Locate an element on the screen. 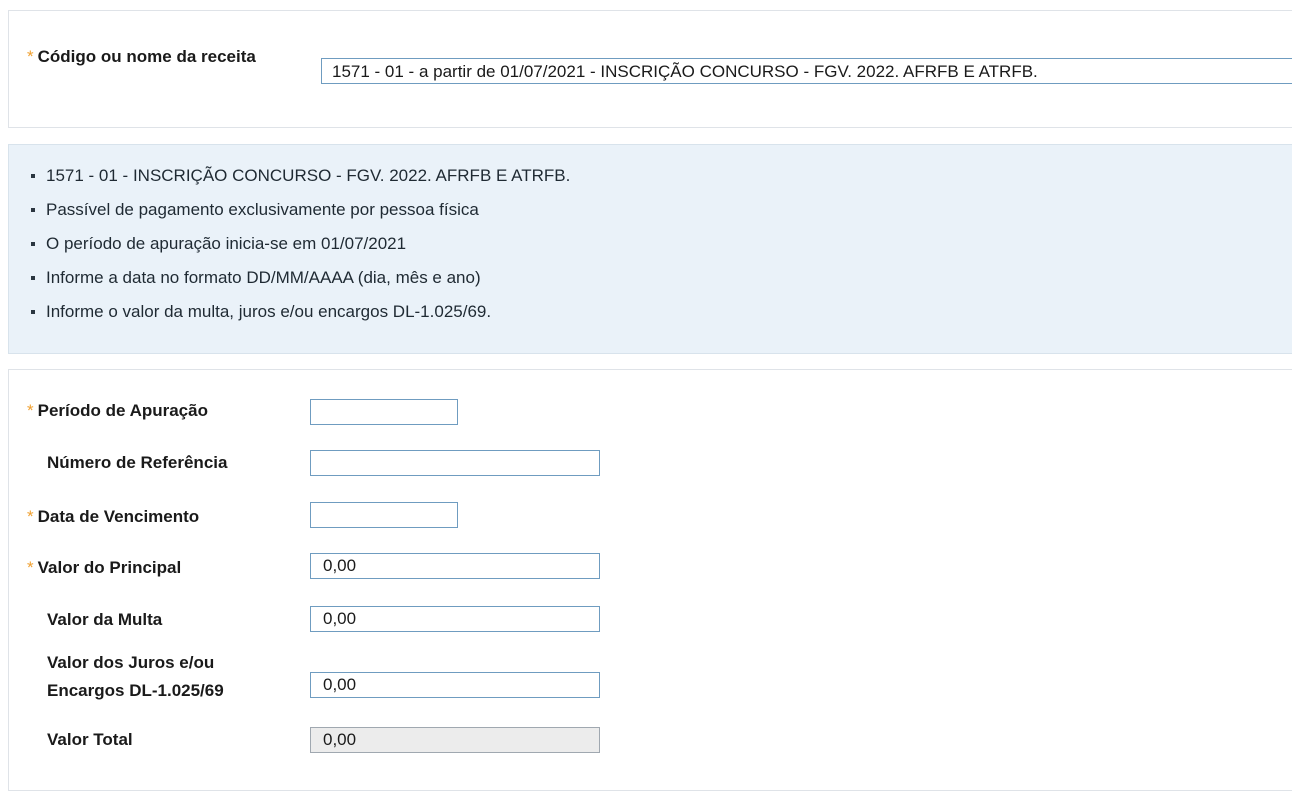 The height and width of the screenshot is (791, 1292). principal-input: 0,00 is located at coordinates (455, 566).